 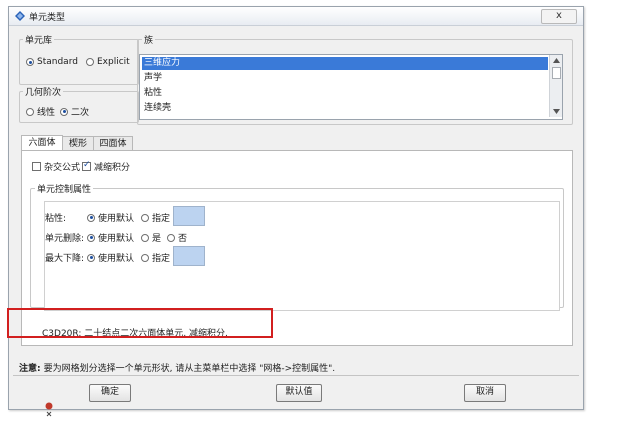 What do you see at coordinates (189, 256) in the screenshot?
I see `degradation-value-field` at bounding box center [189, 256].